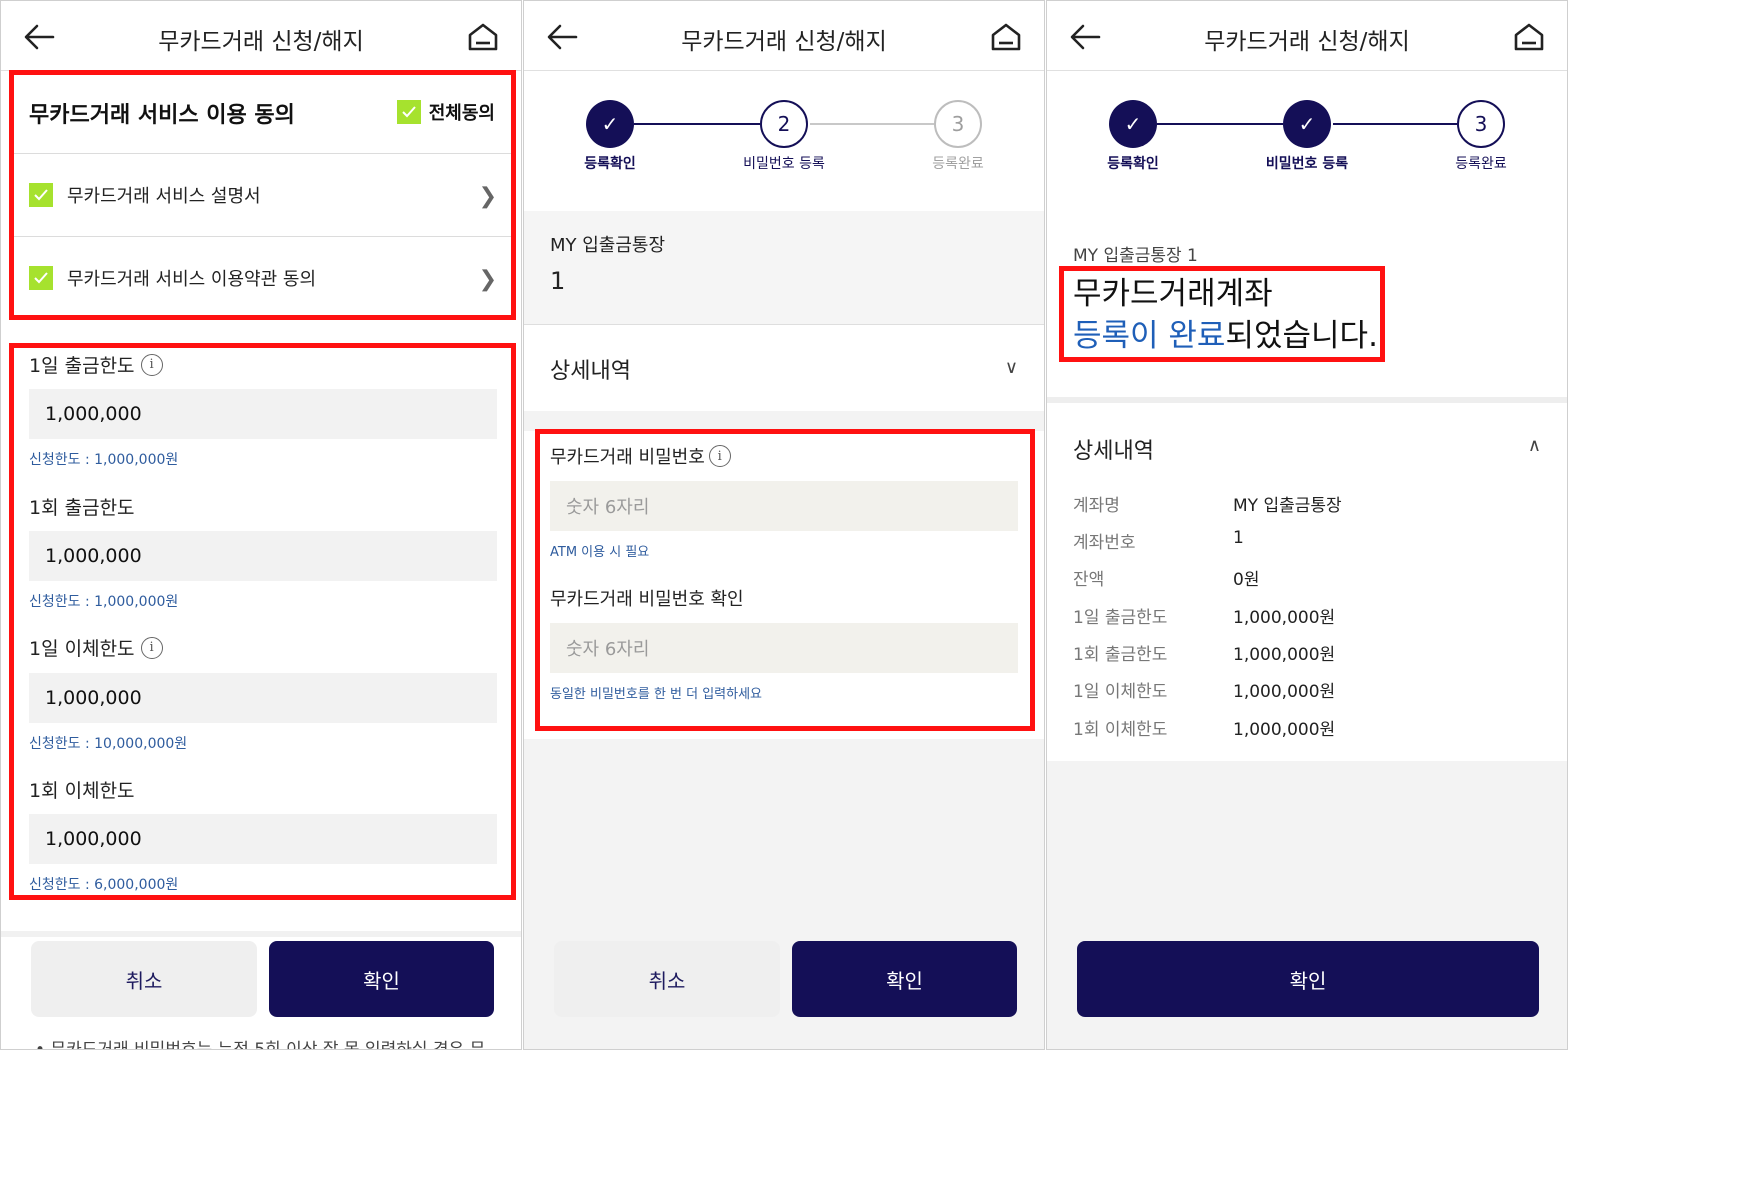 This screenshot has height=1179, width=1761. I want to click on chevron-down-icon: ∨, so click(1011, 367).